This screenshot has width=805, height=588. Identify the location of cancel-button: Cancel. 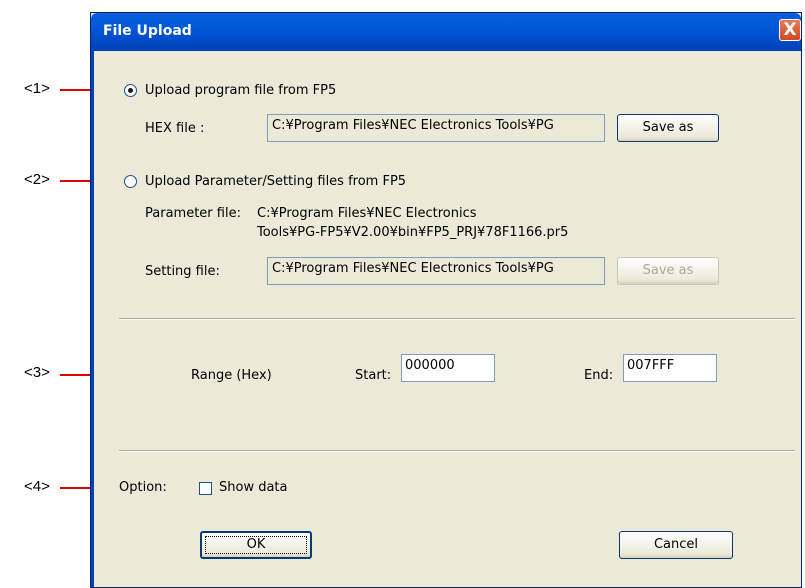
(676, 545).